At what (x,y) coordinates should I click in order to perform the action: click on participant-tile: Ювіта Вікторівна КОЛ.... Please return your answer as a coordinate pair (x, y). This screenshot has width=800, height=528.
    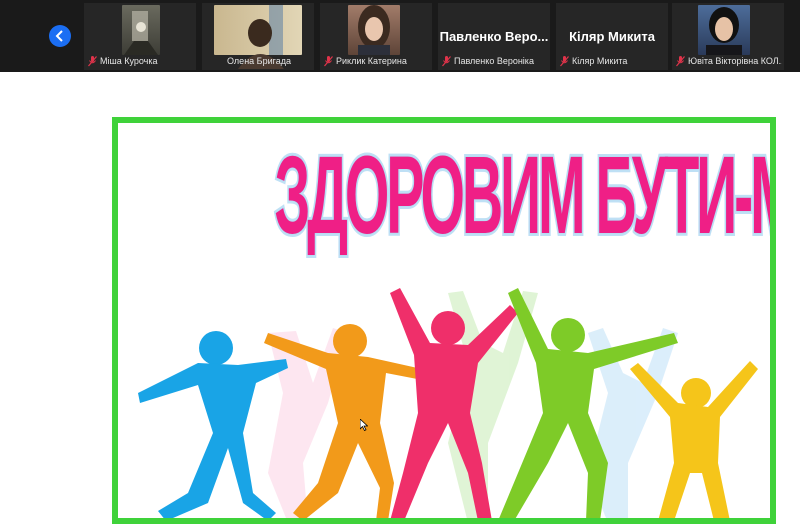
    Looking at the image, I should click on (728, 36).